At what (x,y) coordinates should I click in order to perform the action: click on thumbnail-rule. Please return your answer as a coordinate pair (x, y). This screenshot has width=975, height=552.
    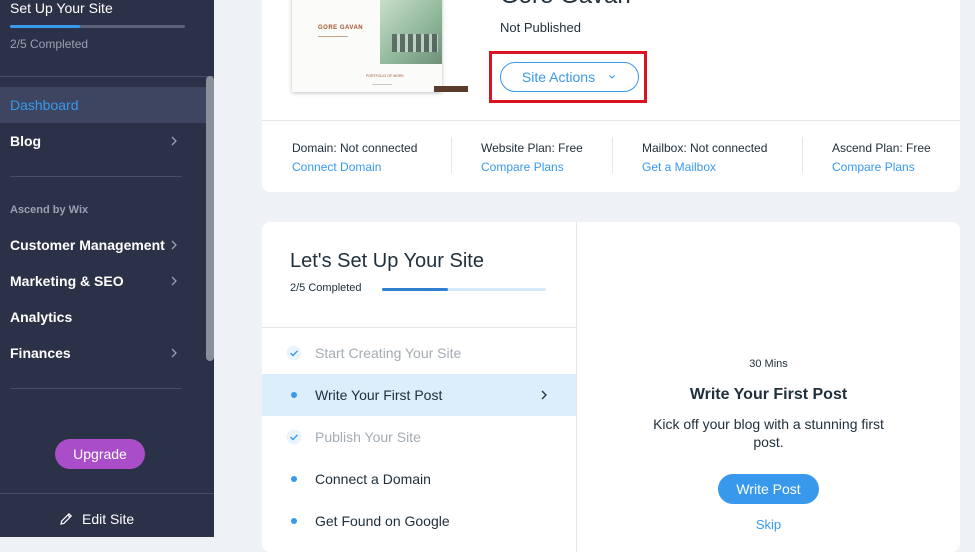
    Looking at the image, I should click on (333, 36).